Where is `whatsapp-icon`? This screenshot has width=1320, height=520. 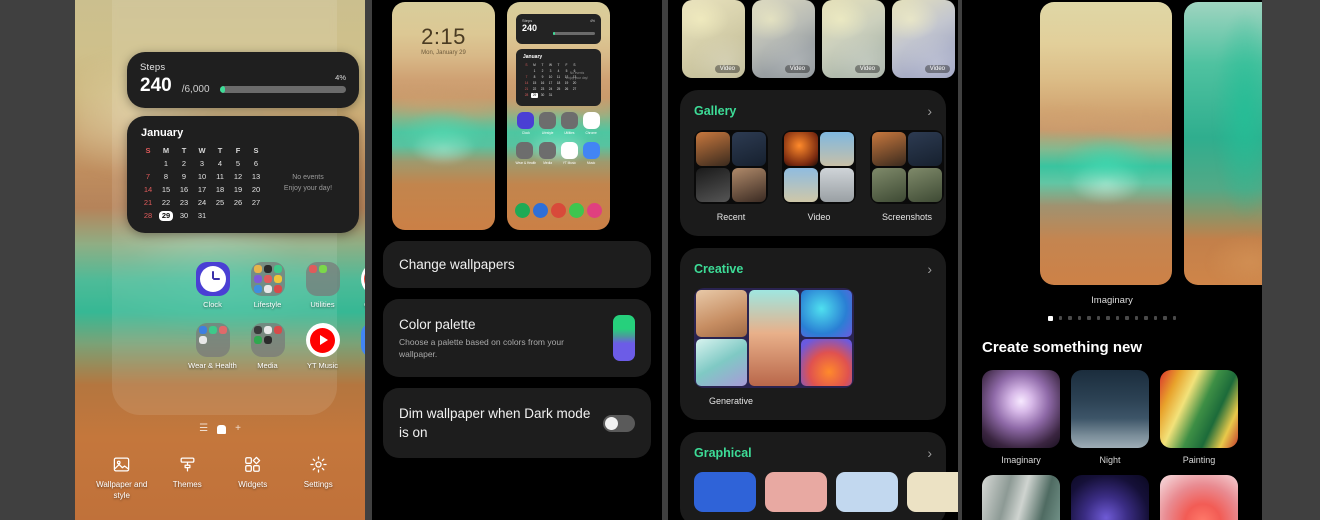
whatsapp-icon is located at coordinates (576, 210).